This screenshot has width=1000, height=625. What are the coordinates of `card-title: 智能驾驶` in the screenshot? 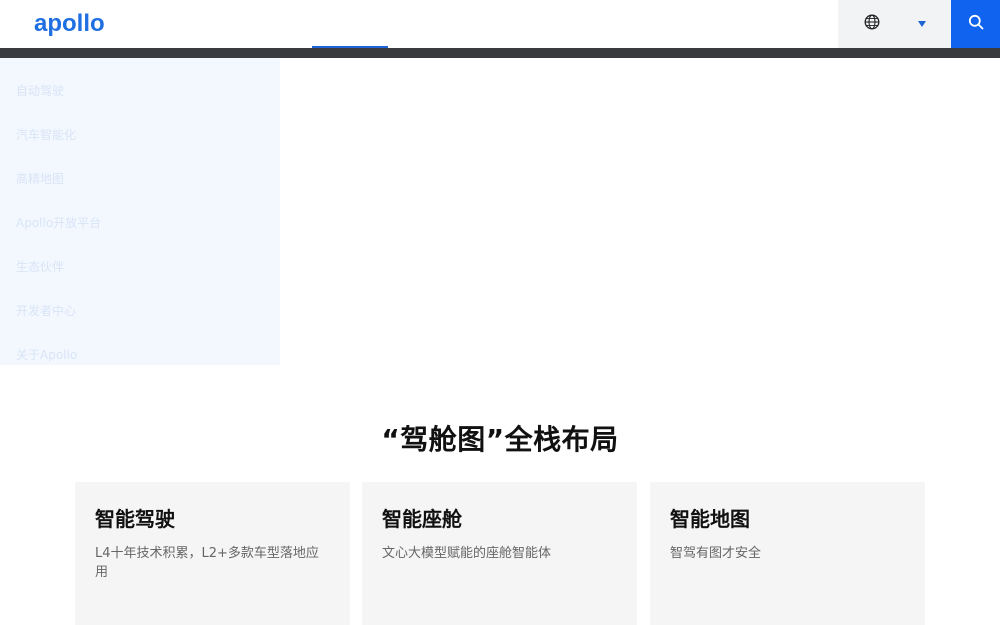 It's located at (135, 519).